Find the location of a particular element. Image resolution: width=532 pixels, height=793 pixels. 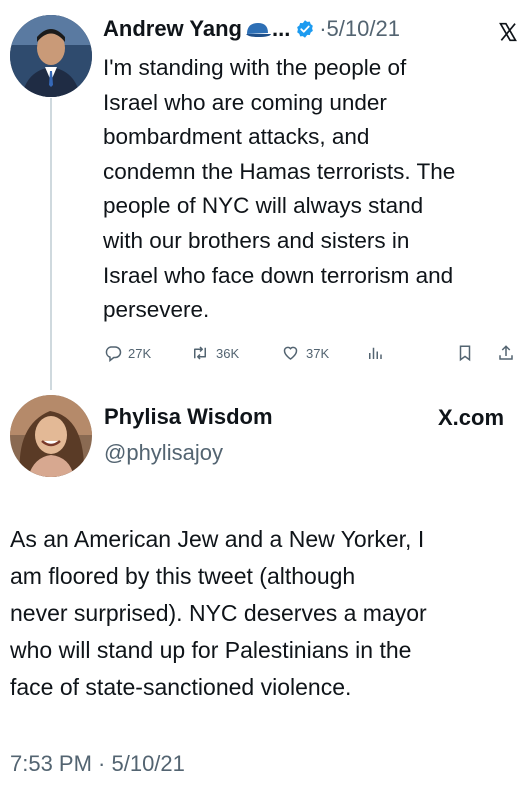

tweet-date: ·5/10/21 is located at coordinates (359, 28).